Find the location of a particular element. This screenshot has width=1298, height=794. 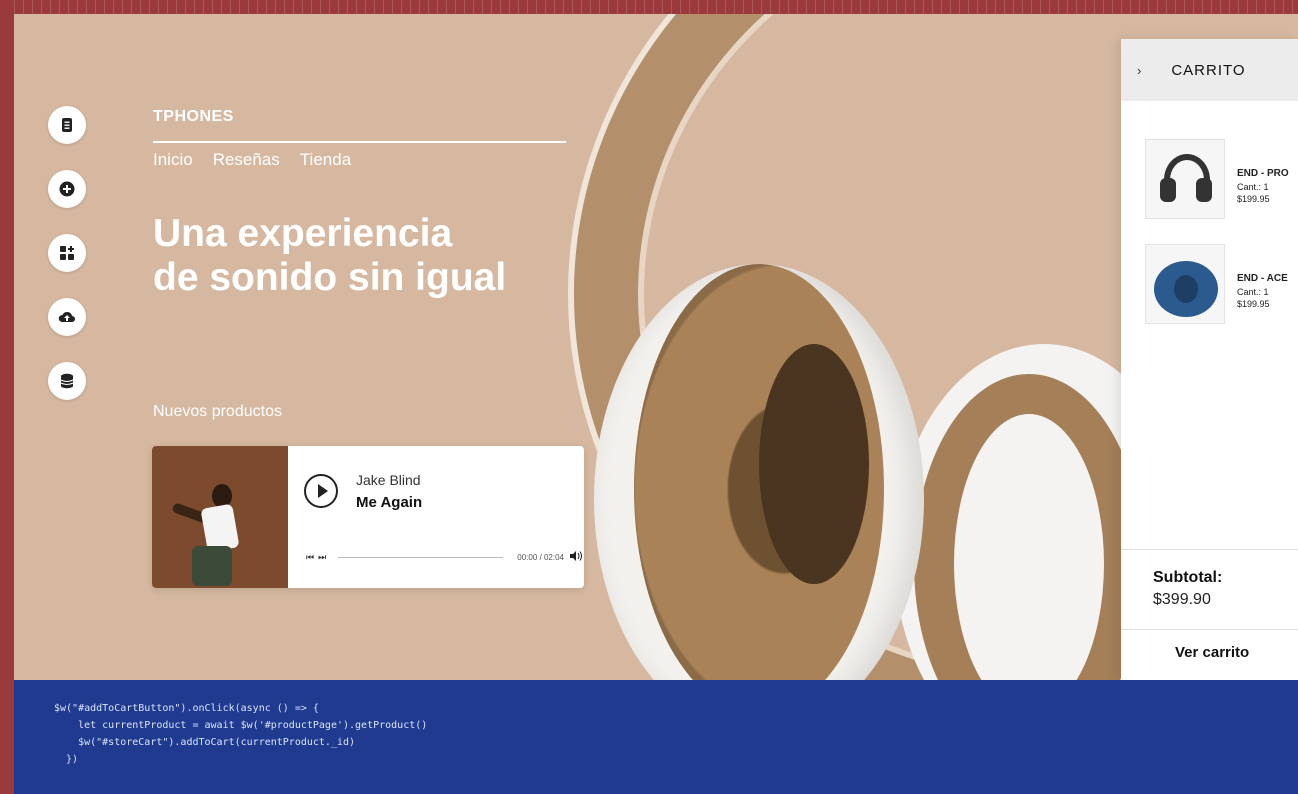

cart-item-info: END - ACE Cant.: 1 $199.95 is located at coordinates (1262, 291).